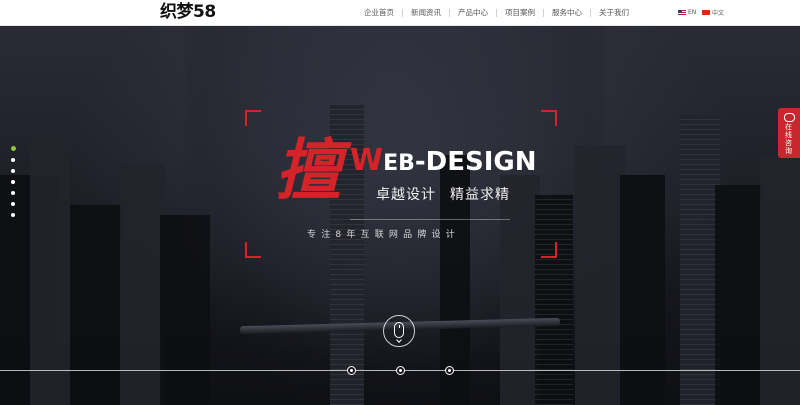  Describe the element at coordinates (614, 12) in the screenshot. I see `nav-item-about: 关于我们` at that location.